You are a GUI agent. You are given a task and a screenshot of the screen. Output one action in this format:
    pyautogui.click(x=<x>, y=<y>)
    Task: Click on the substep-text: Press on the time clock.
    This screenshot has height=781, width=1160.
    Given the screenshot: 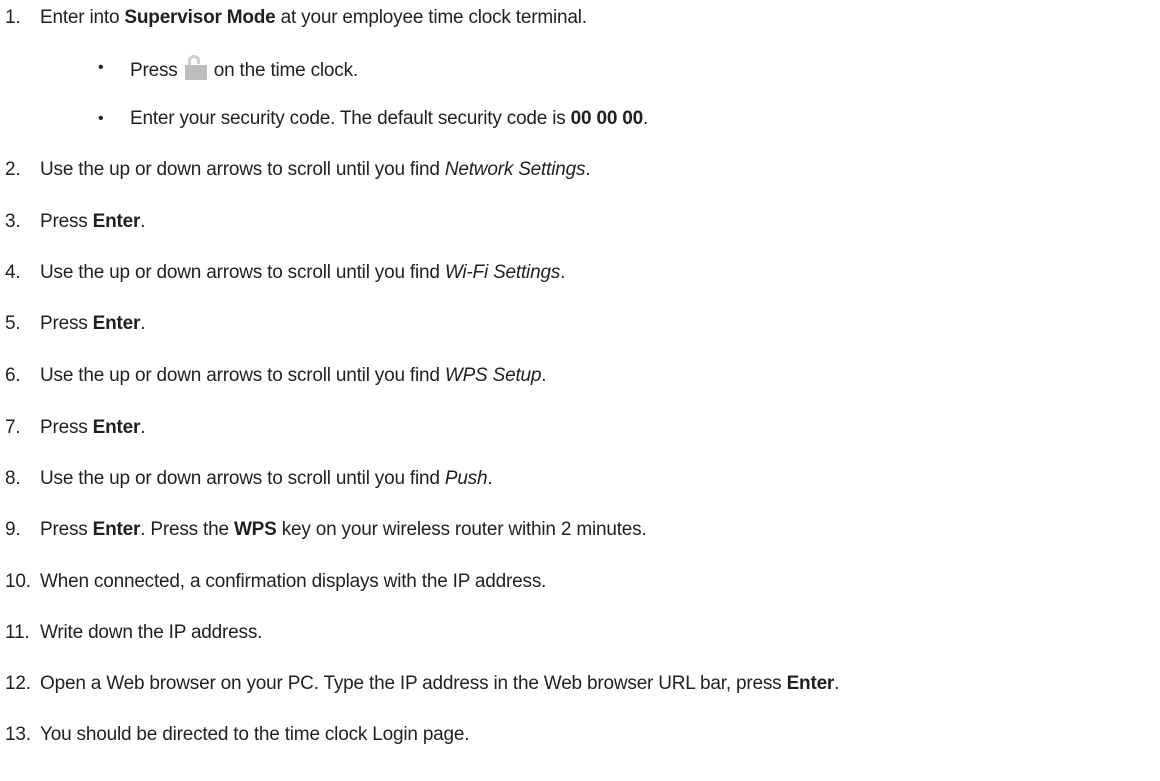 What is the action you would take?
    pyautogui.click(x=244, y=69)
    